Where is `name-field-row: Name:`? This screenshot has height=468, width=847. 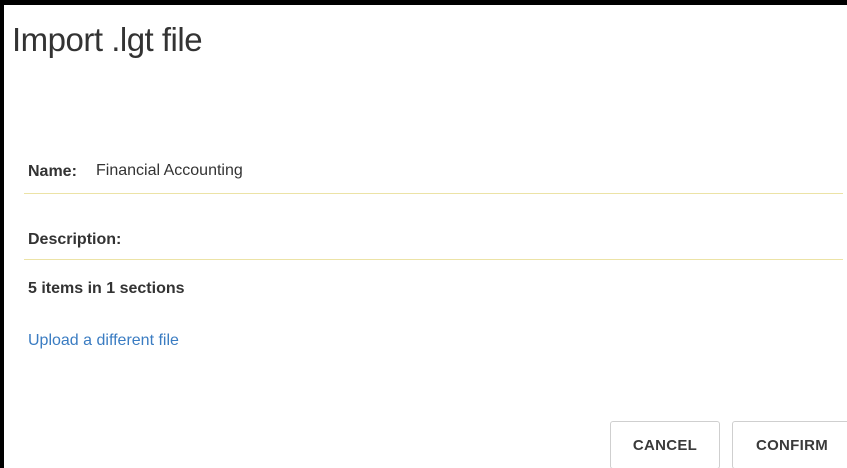 name-field-row: Name: is located at coordinates (433, 172).